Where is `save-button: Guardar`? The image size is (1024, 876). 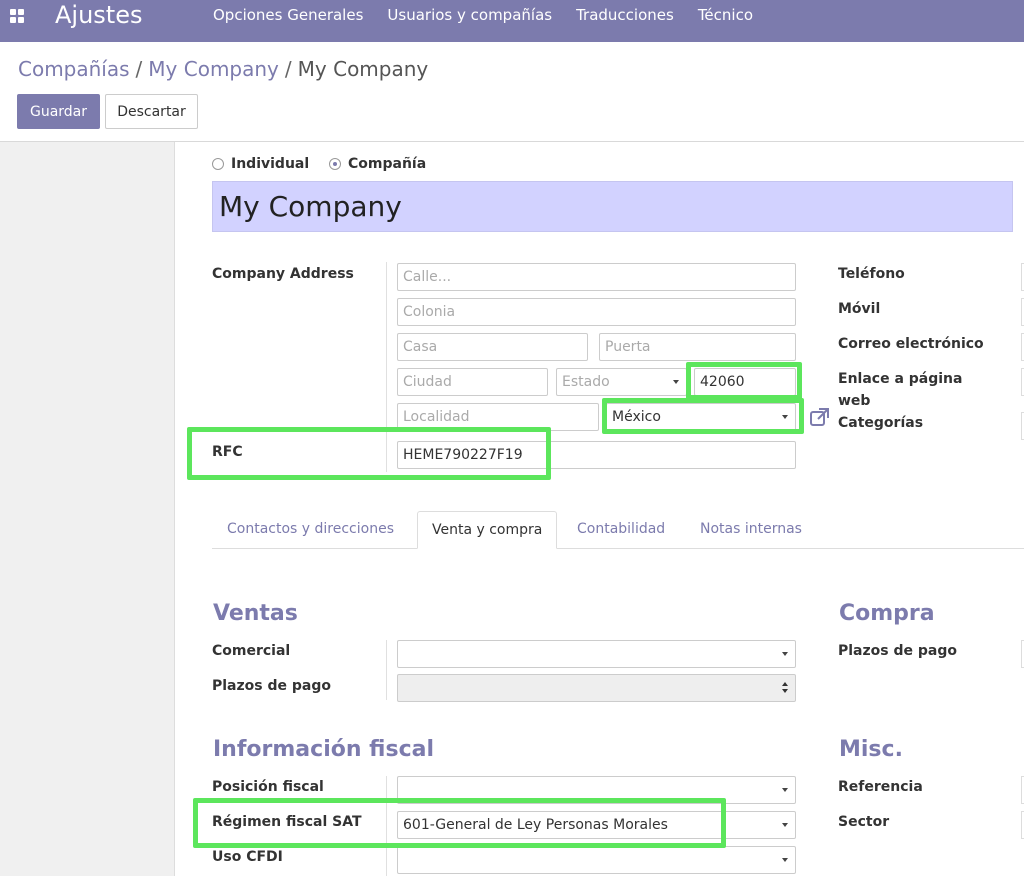 save-button: Guardar is located at coordinates (58, 111).